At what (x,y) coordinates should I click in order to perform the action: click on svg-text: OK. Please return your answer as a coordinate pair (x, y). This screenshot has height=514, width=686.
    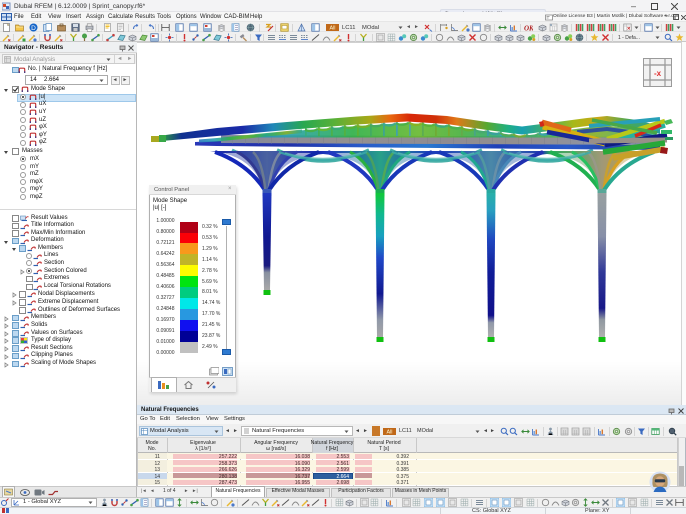
    Looking at the image, I should click on (528, 29).